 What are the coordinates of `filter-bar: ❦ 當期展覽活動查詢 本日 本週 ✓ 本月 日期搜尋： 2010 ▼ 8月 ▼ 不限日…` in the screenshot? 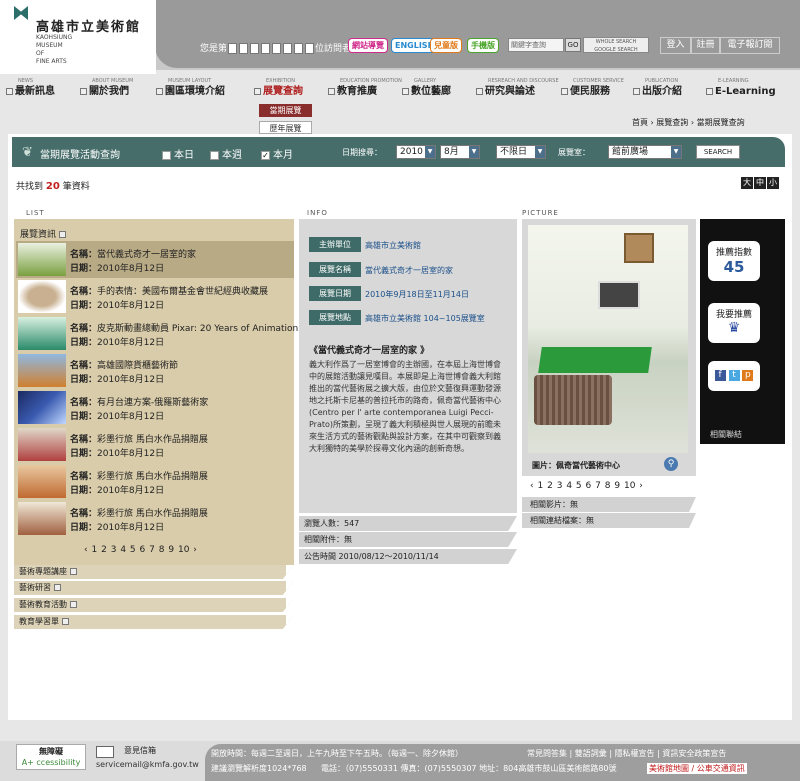 It's located at (398, 152).